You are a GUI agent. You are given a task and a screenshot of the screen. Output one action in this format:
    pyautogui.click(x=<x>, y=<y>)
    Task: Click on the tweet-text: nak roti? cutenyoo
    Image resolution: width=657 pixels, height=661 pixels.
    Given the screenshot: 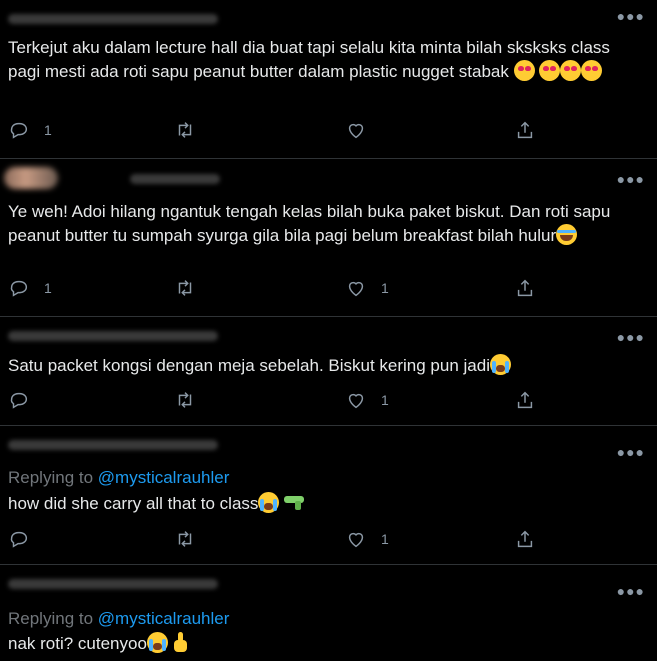 What is the action you would take?
    pyautogui.click(x=325, y=644)
    